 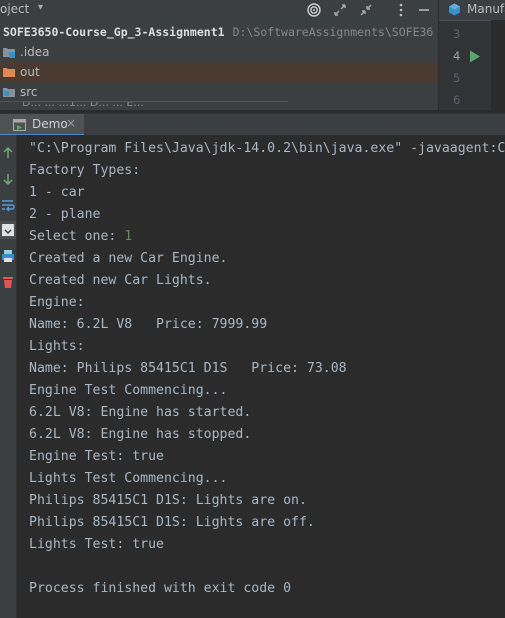 I want to click on console-line: 6.2L V8: Engine has started., so click(x=140, y=412).